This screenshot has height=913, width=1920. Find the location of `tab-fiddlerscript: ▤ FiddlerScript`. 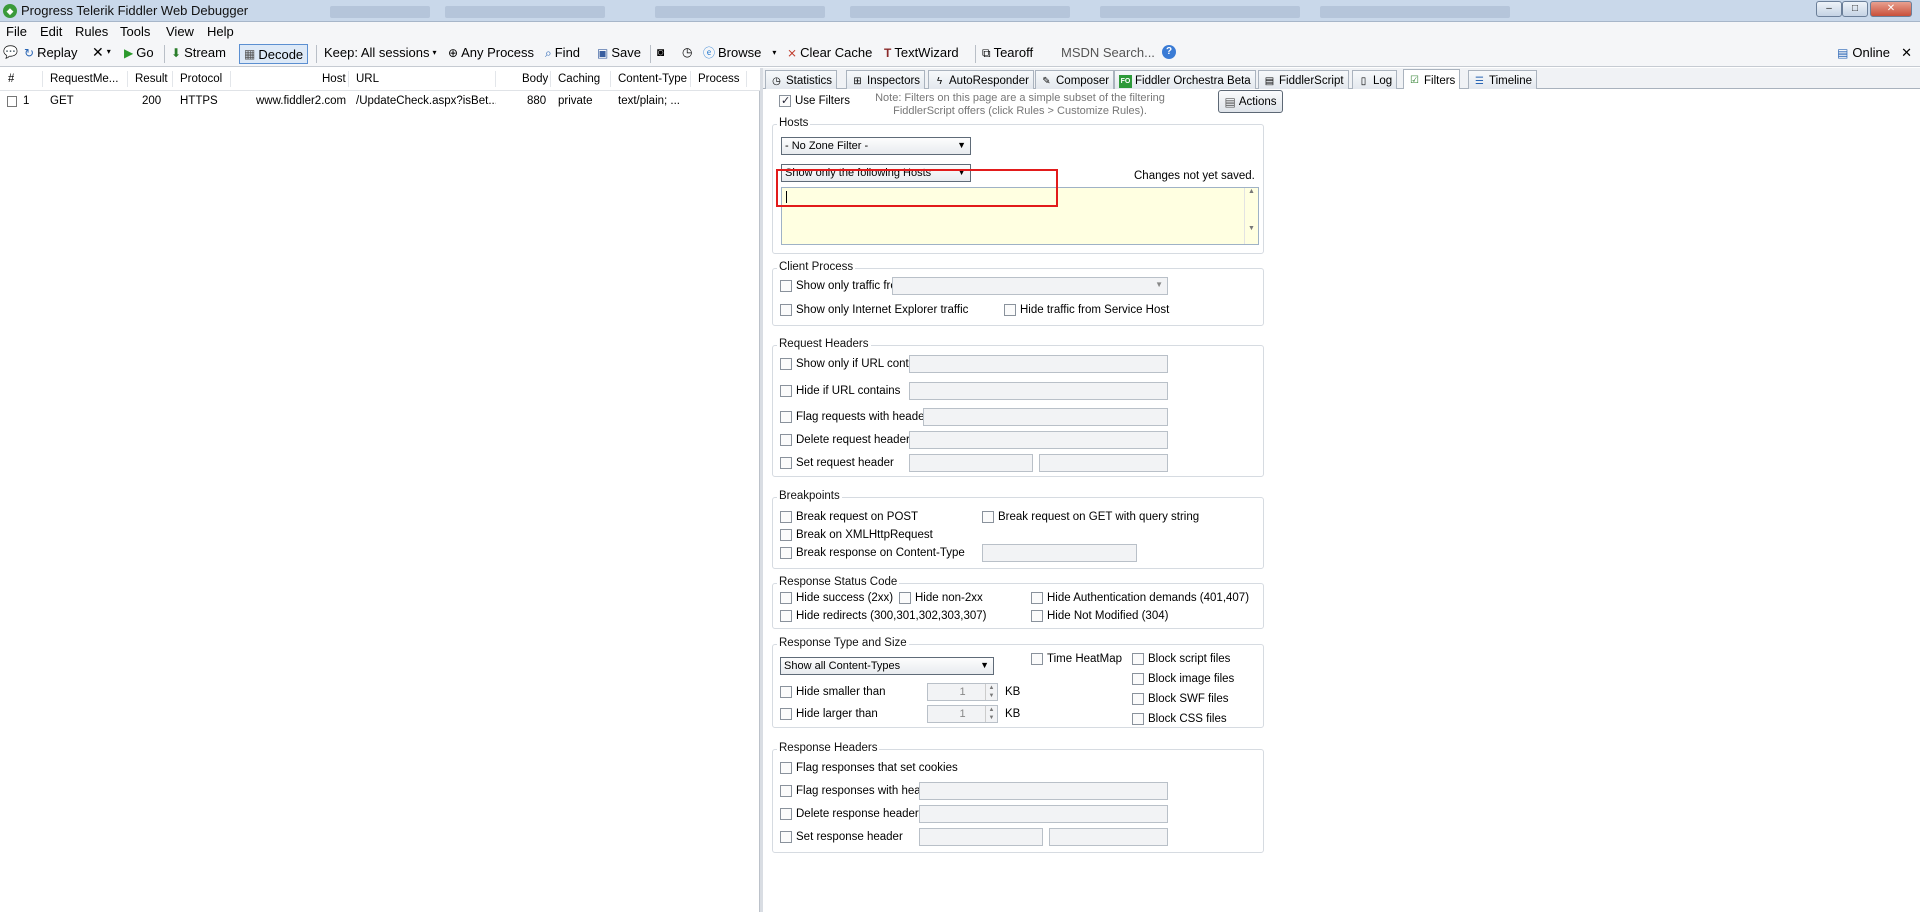

tab-fiddlerscript: ▤ FiddlerScript is located at coordinates (1303, 79).